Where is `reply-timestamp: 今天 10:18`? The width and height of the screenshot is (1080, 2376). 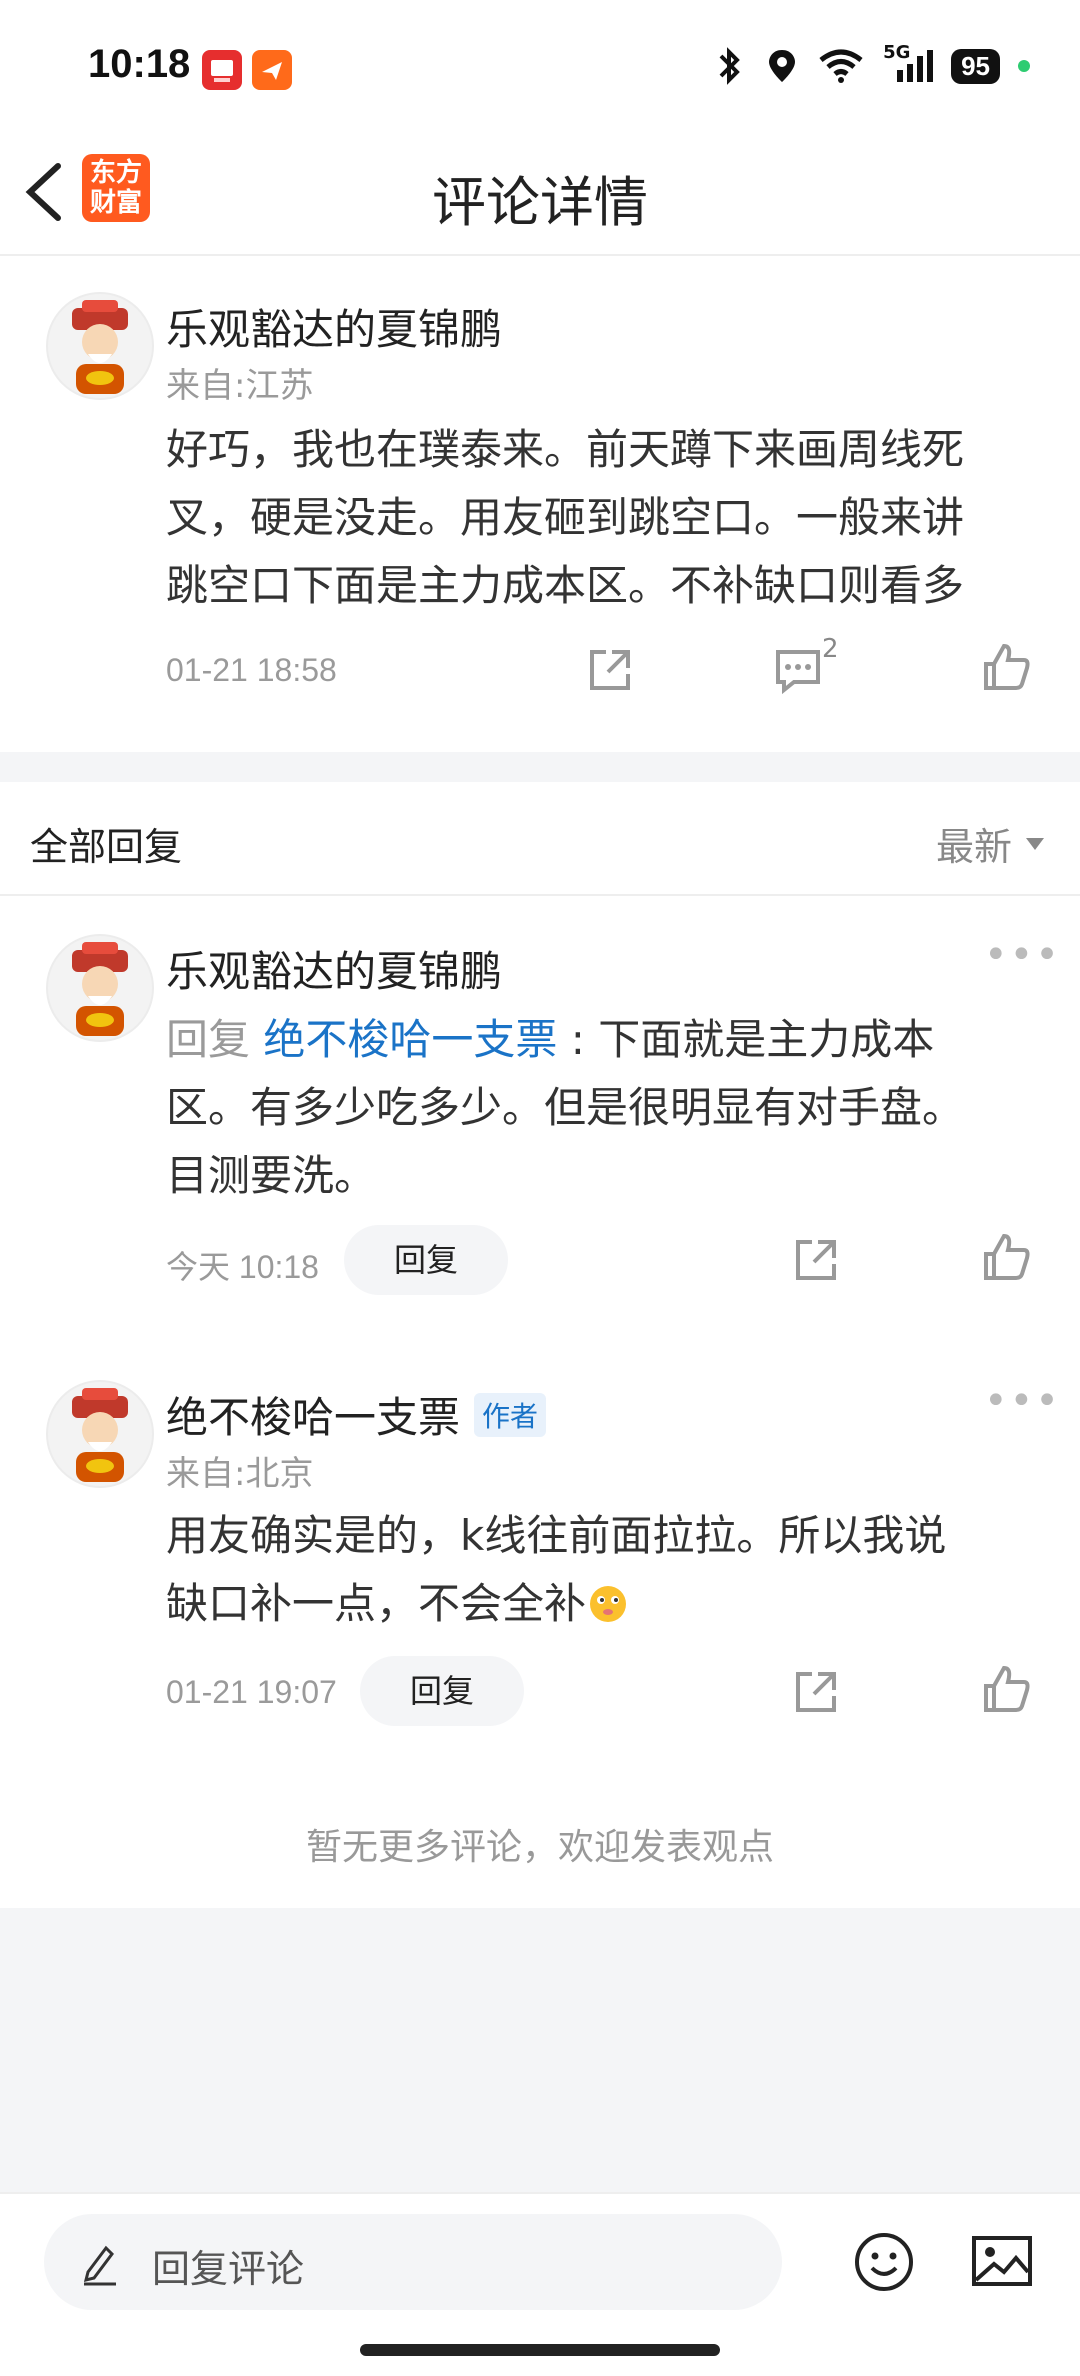 reply-timestamp: 今天 10:18 is located at coordinates (242, 1267).